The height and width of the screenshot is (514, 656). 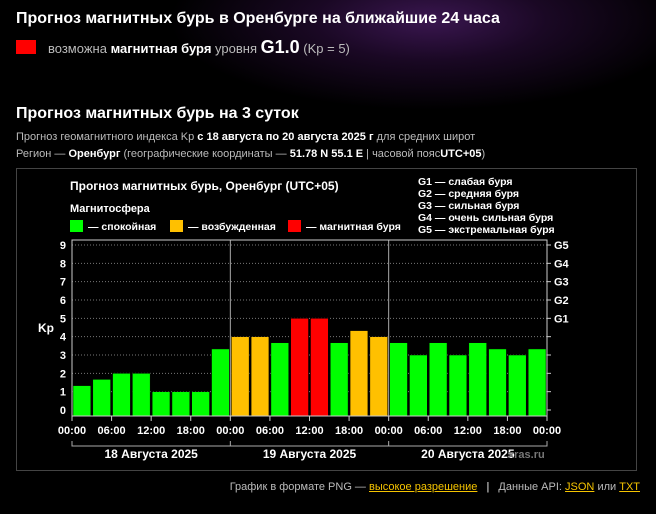 I want to click on api-text: Данные API:, so click(x=530, y=487).